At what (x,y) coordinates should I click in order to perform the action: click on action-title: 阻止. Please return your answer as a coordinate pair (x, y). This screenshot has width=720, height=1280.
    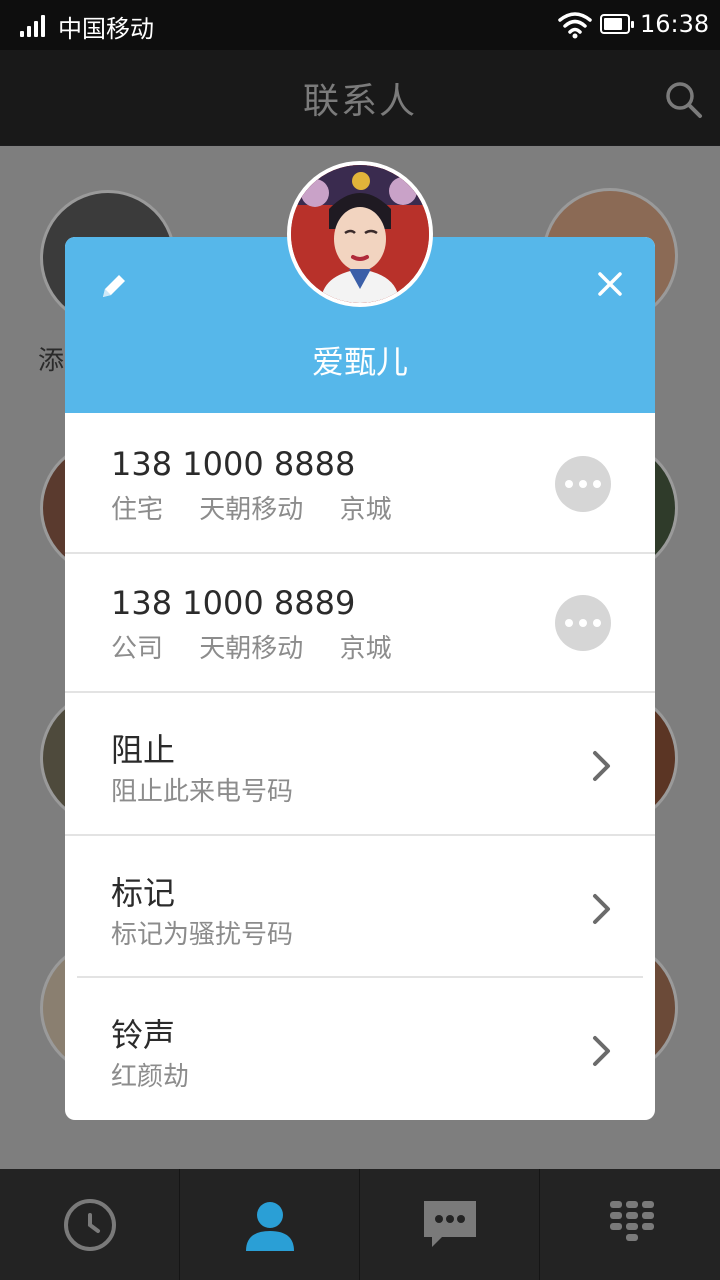
    Looking at the image, I should click on (143, 750).